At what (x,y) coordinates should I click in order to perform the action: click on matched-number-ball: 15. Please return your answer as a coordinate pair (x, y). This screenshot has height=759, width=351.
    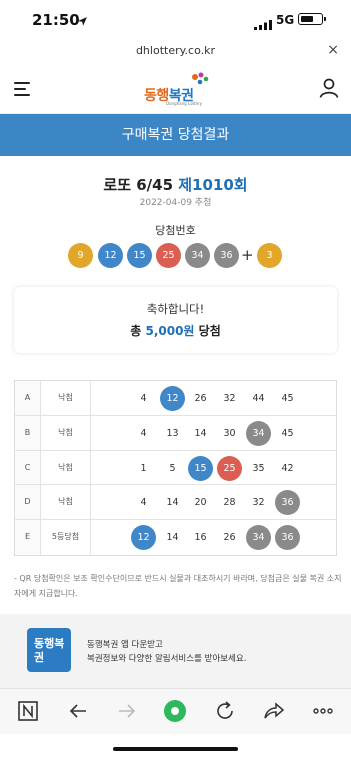
    Looking at the image, I should click on (200, 468).